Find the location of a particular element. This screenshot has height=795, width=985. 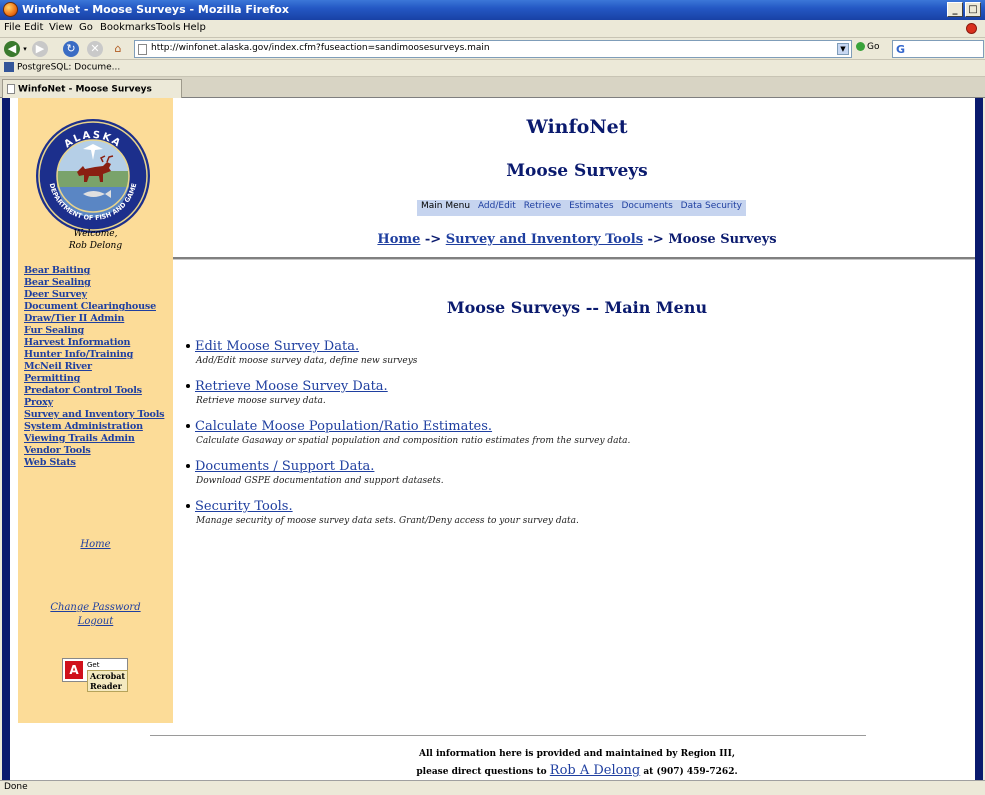

sidebar-item-web-stats: Web Stats is located at coordinates (50, 462).